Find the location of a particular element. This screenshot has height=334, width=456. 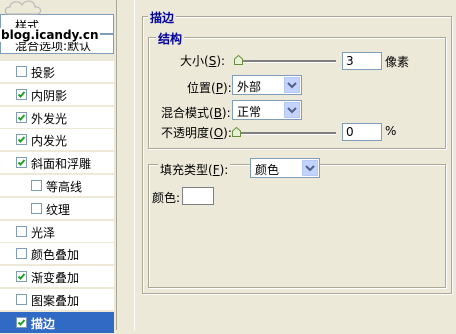

sidebar-item: 斜面和浮雕 is located at coordinates (57, 163).